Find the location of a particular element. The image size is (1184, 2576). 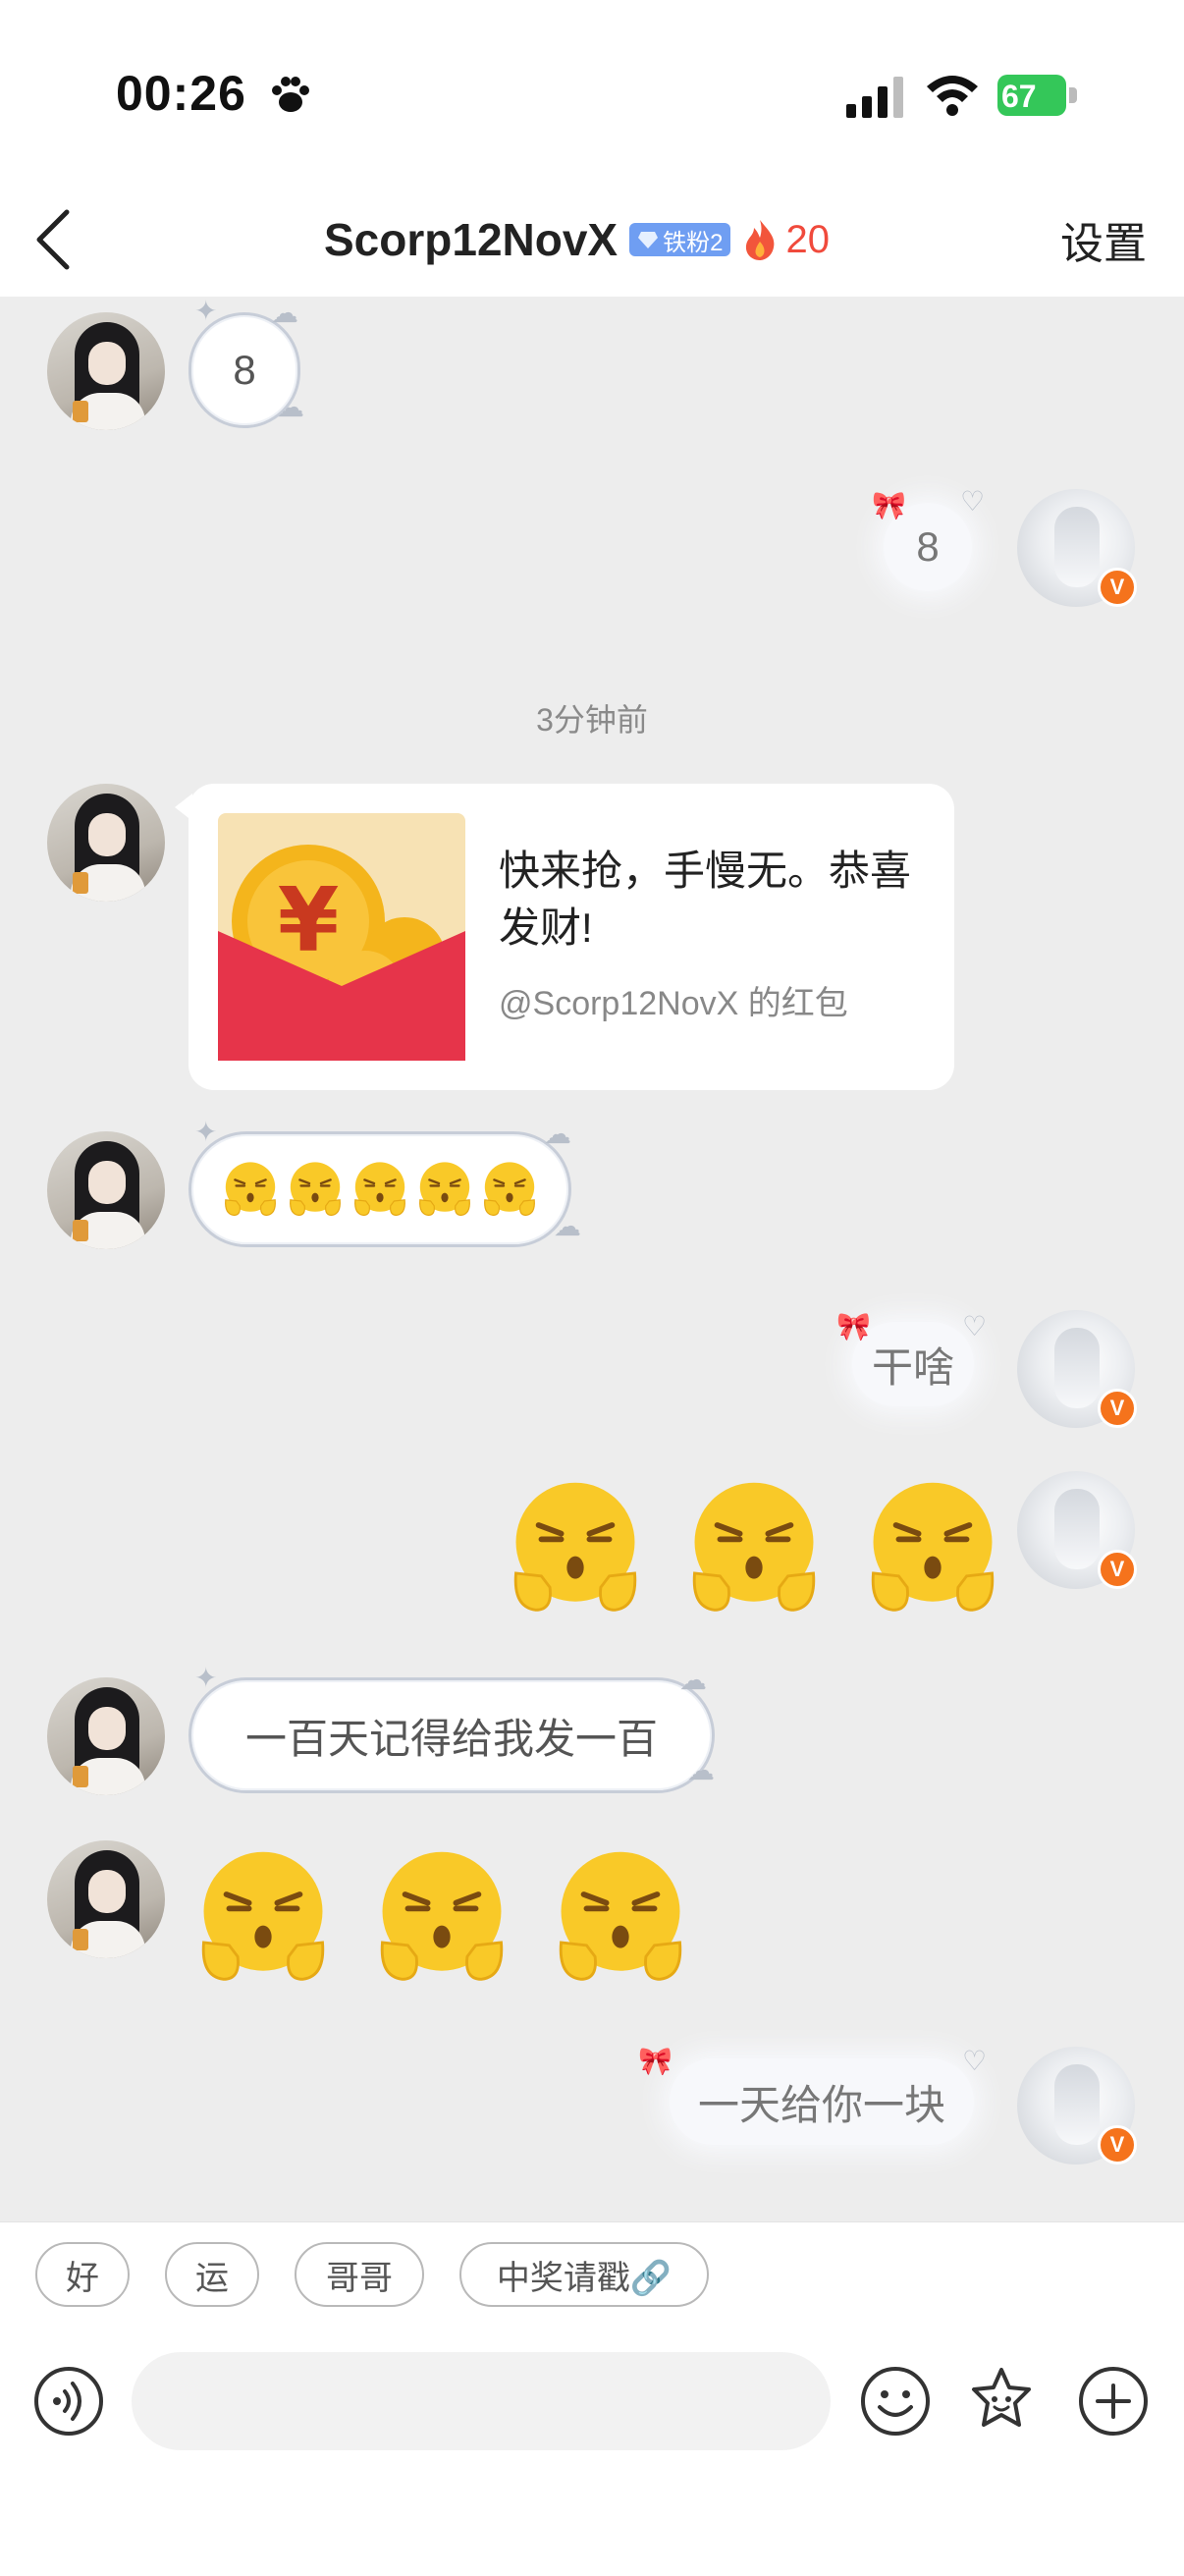

input-area: 好 运 哥哥 中奖请戳🔗 is located at coordinates (592, 2398).